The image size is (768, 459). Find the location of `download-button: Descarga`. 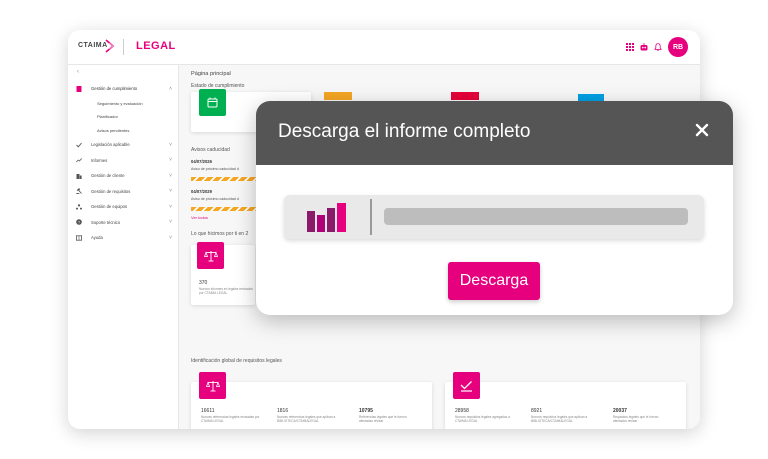

download-button: Descarga is located at coordinates (494, 281).